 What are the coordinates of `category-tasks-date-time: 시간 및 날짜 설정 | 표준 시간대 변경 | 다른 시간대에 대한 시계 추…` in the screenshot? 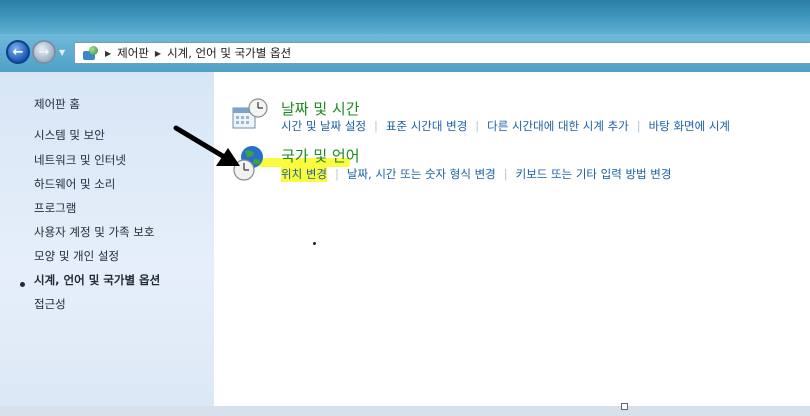 It's located at (505, 126).